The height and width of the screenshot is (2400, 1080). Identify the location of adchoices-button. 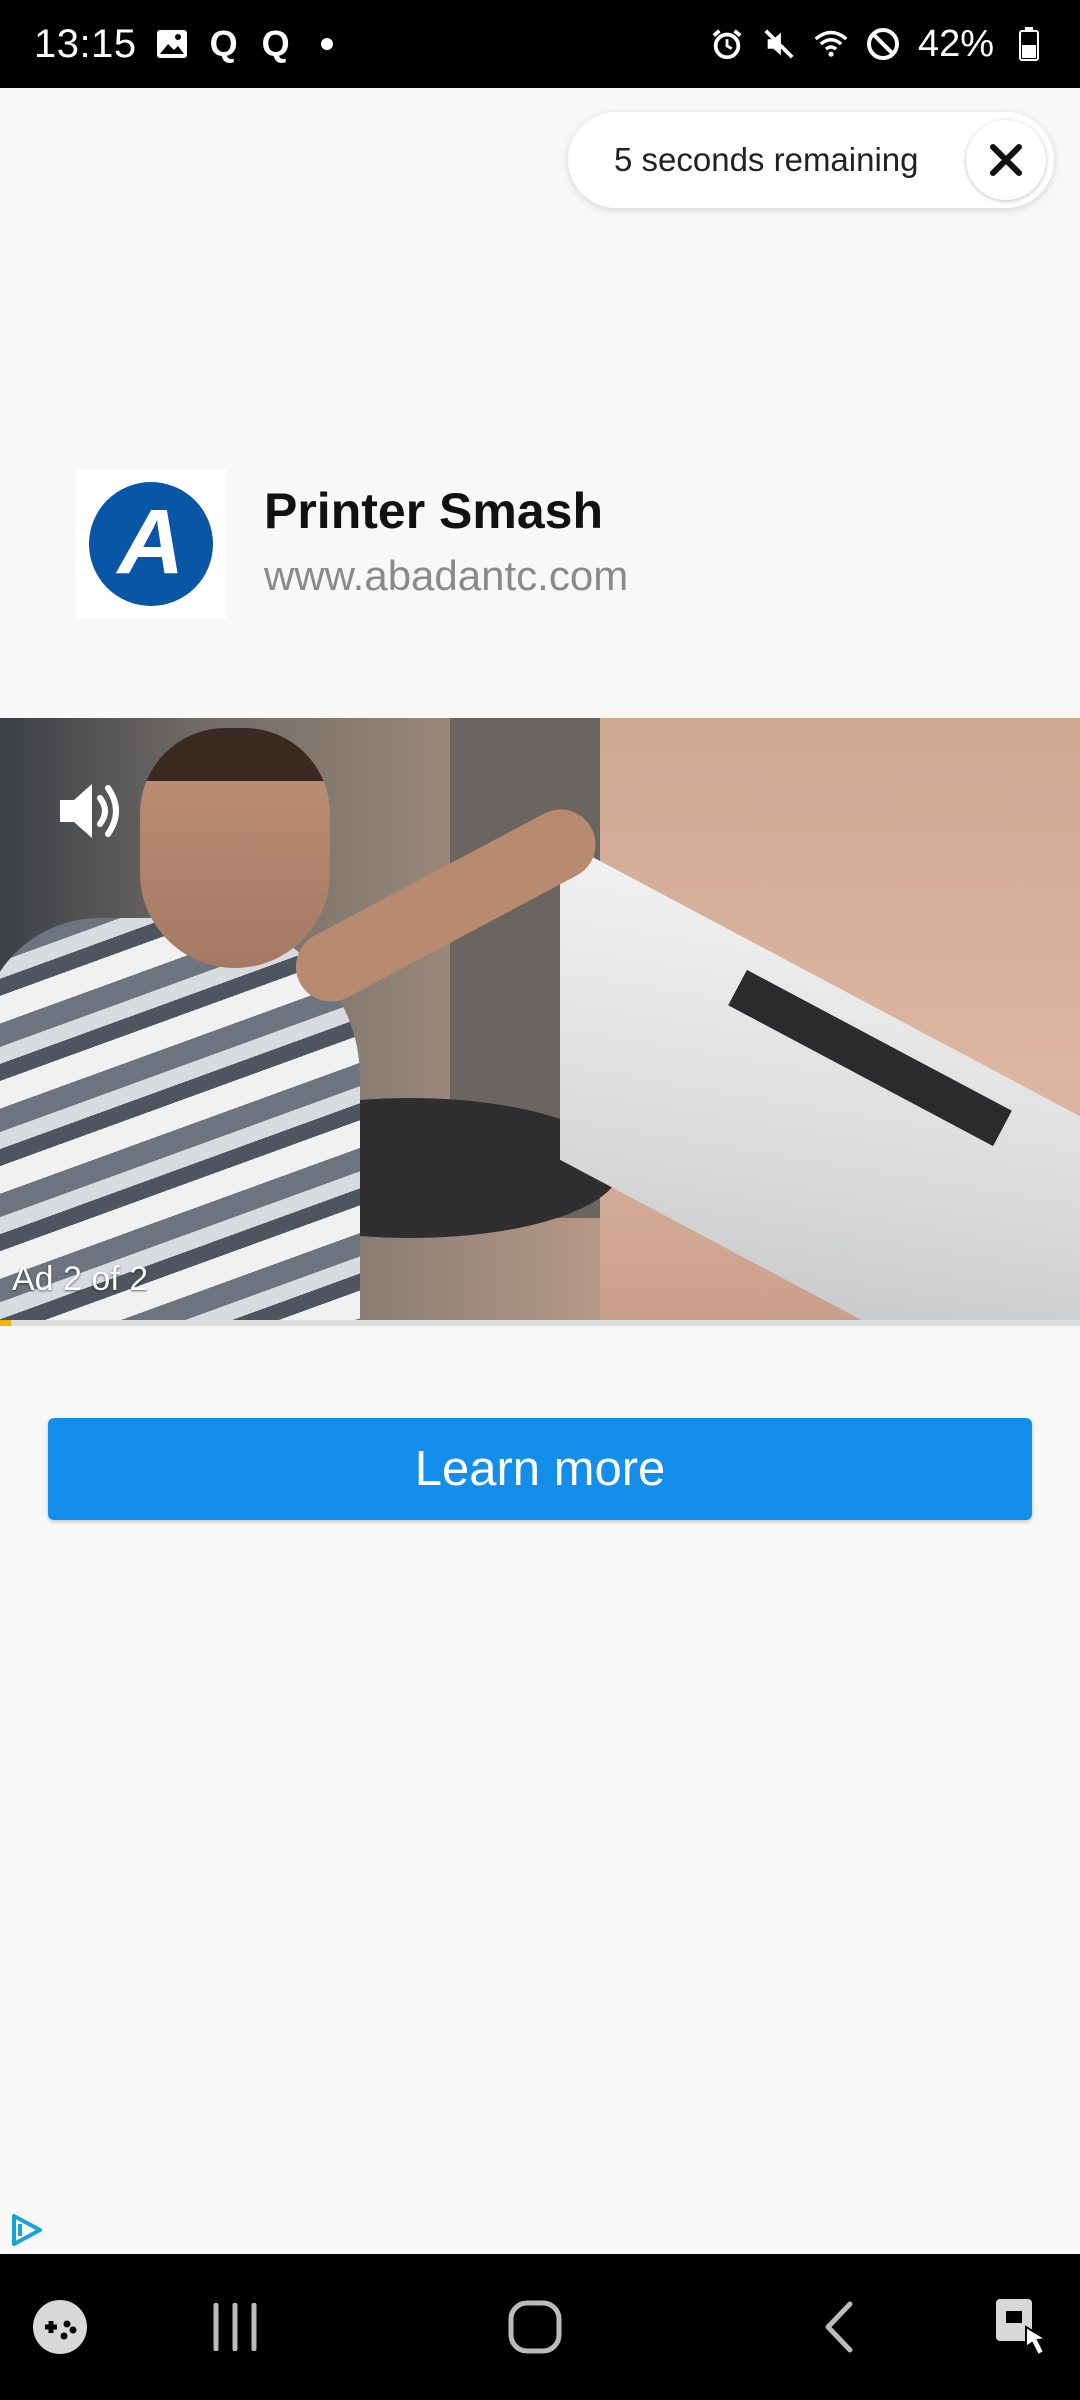
(26, 2230).